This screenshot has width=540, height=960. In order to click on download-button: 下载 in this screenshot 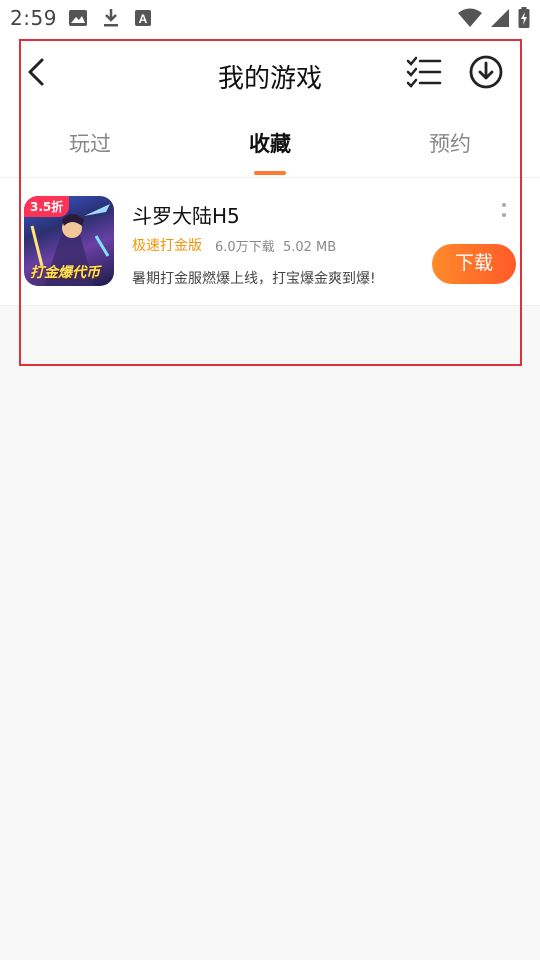, I will do `click(474, 264)`.